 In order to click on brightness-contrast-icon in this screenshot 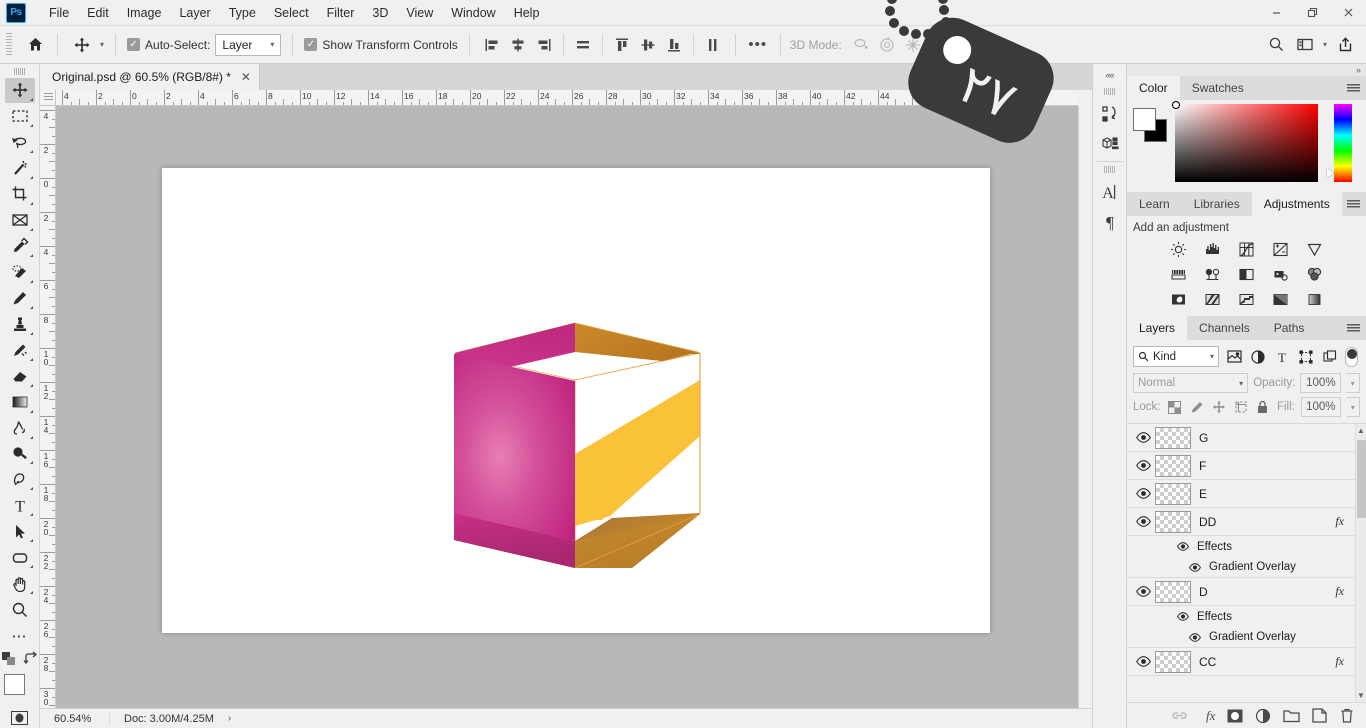, I will do `click(1179, 249)`.